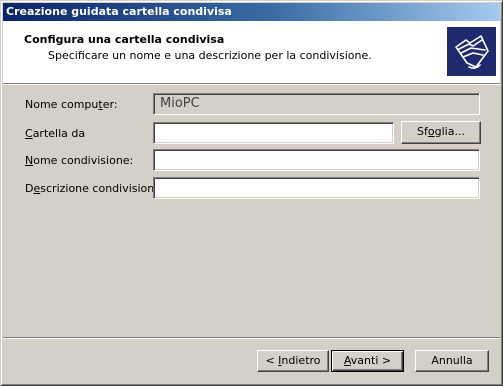 This screenshot has height=386, width=503. I want to click on share-name-label: Nome condivisione:, so click(79, 160).